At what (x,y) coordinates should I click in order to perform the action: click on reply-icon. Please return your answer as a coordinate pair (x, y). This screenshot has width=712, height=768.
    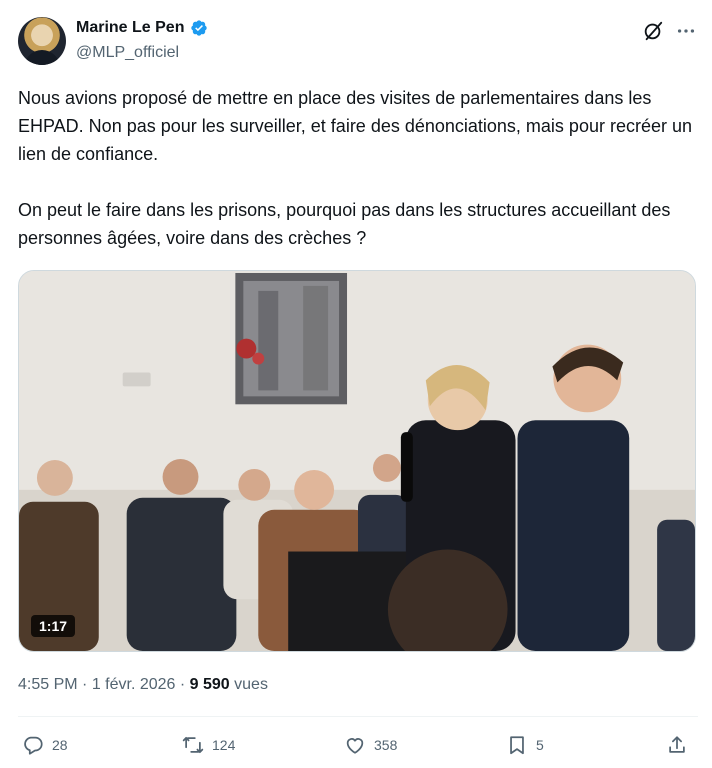
    Looking at the image, I should click on (33, 745).